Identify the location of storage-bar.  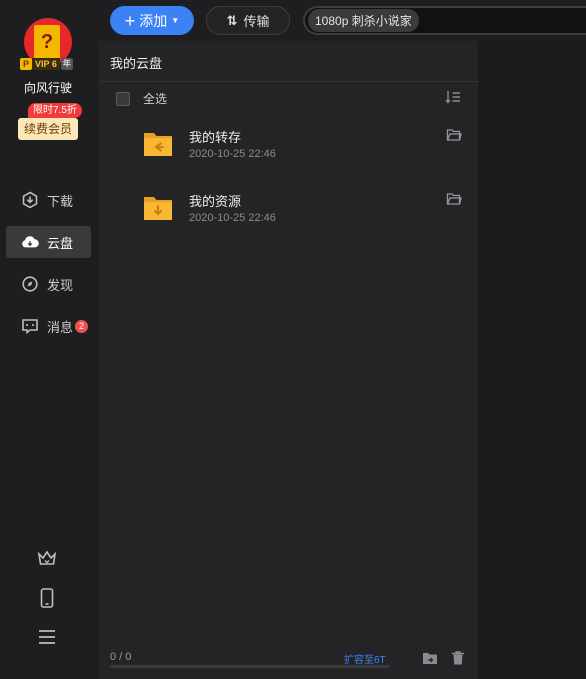
(250, 666).